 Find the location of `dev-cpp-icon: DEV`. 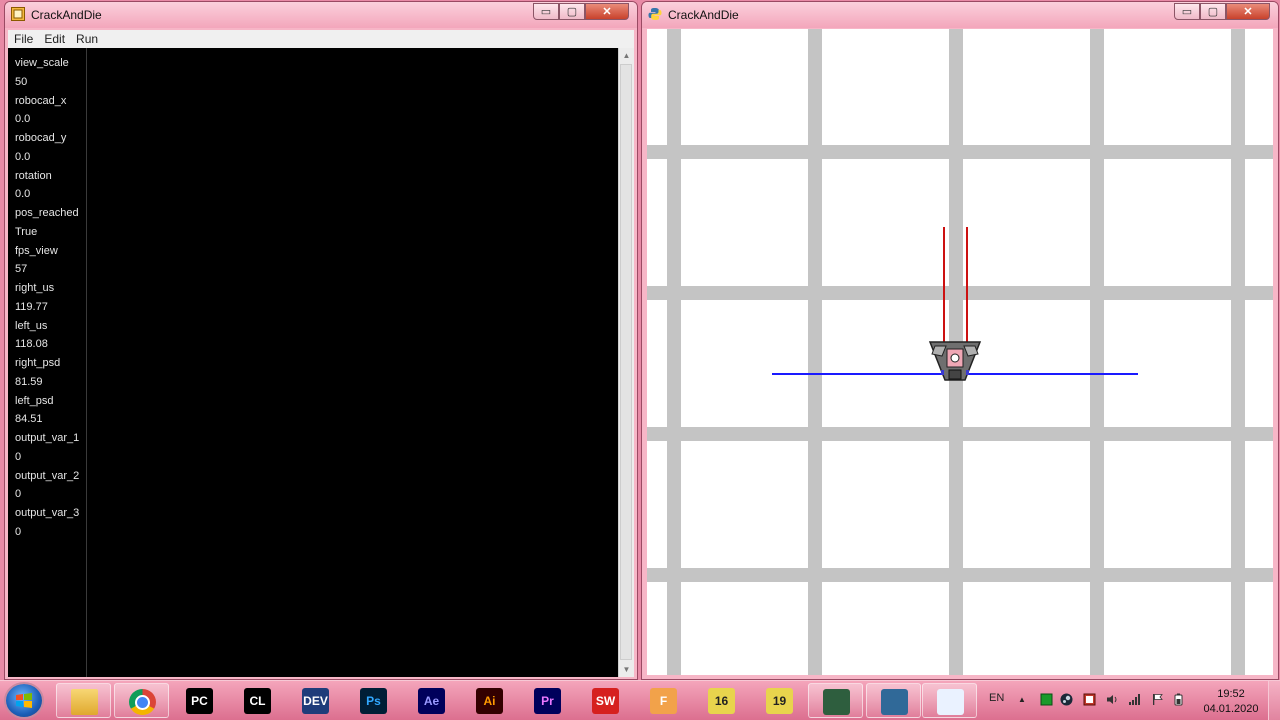

dev-cpp-icon: DEV is located at coordinates (315, 701).